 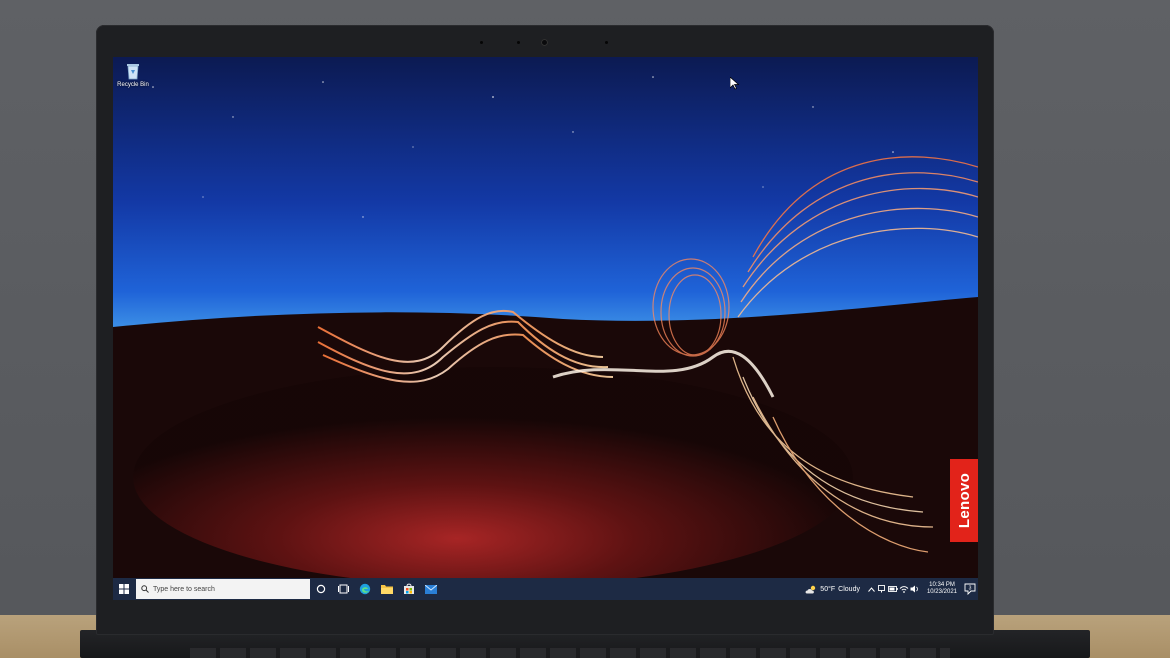 I want to click on taskbar-clock: 10:34 PM 10/23/2021, so click(x=942, y=589).